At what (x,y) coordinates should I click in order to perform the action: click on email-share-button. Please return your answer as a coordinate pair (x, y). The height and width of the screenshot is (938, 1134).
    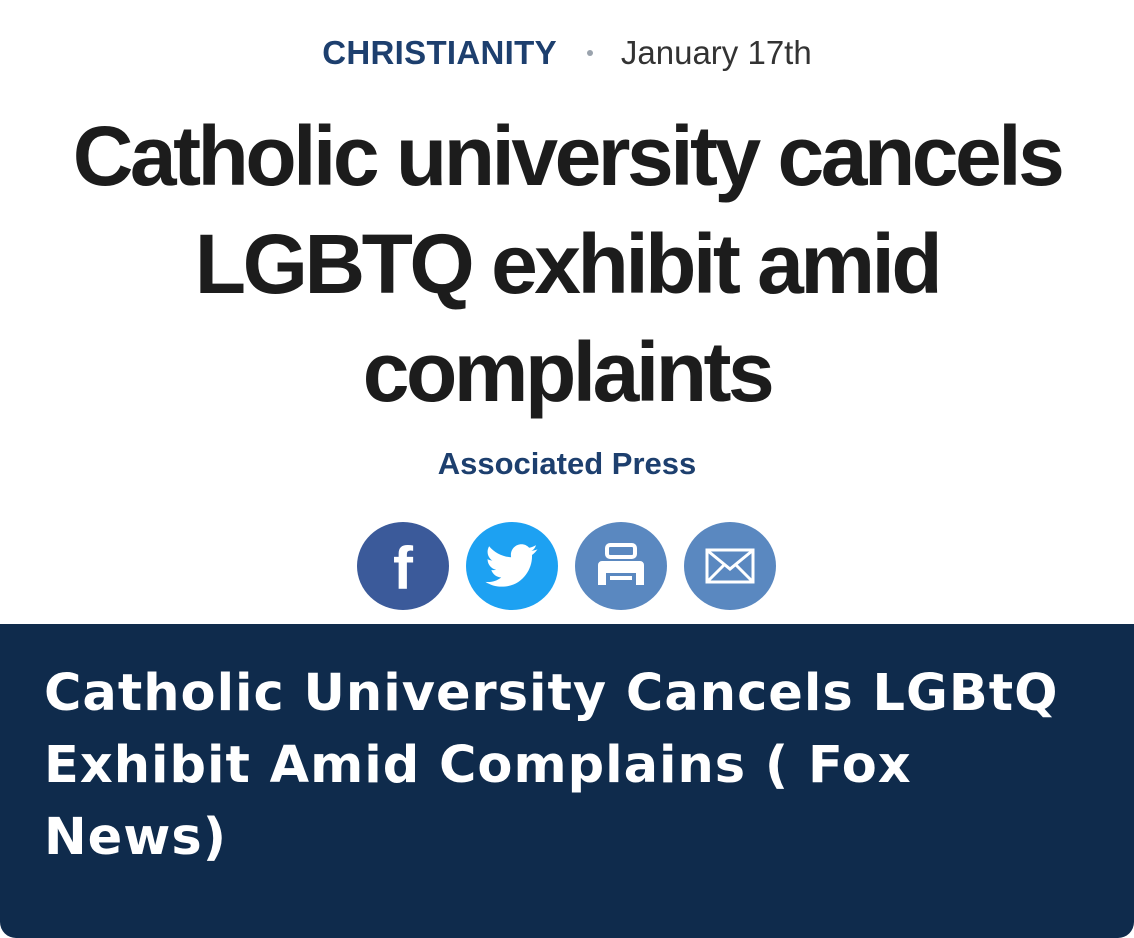
    Looking at the image, I should click on (730, 566).